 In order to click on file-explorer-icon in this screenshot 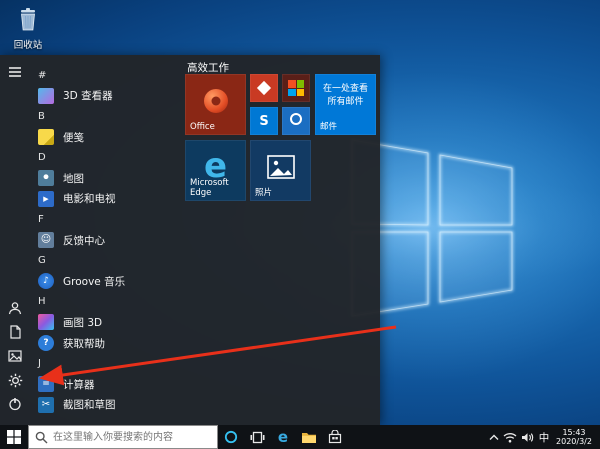, I will do `click(309, 437)`.